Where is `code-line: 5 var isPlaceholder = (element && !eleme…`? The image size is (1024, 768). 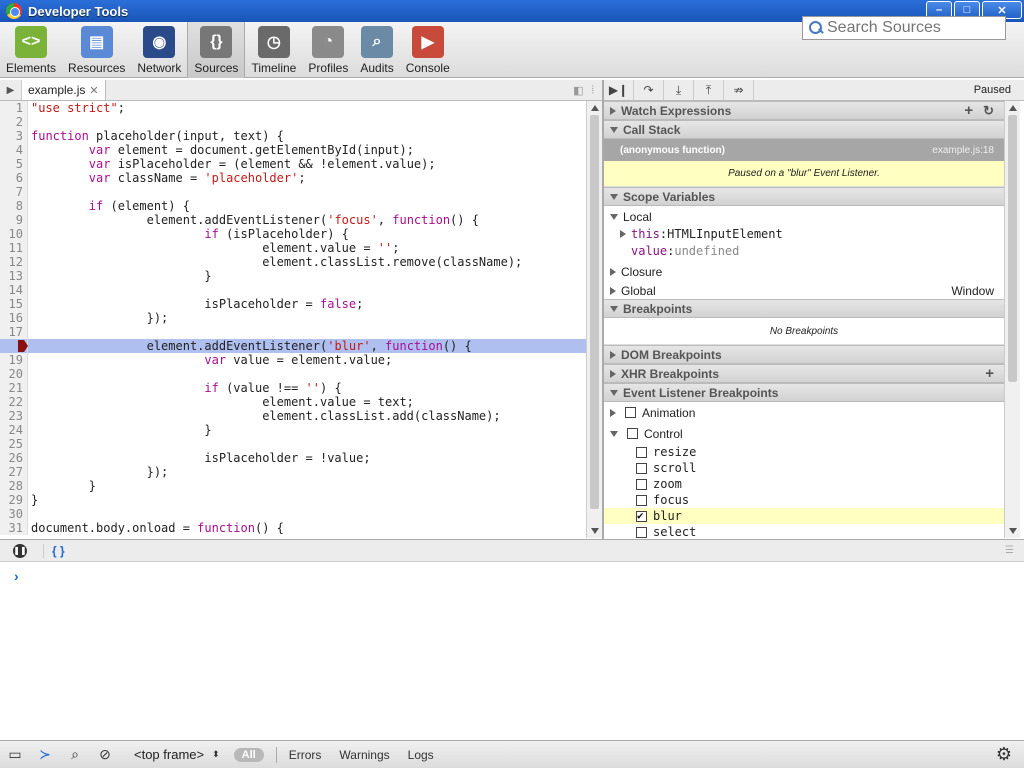
code-line: 5 var isPlaceholder = (element && !eleme… is located at coordinates (301, 164).